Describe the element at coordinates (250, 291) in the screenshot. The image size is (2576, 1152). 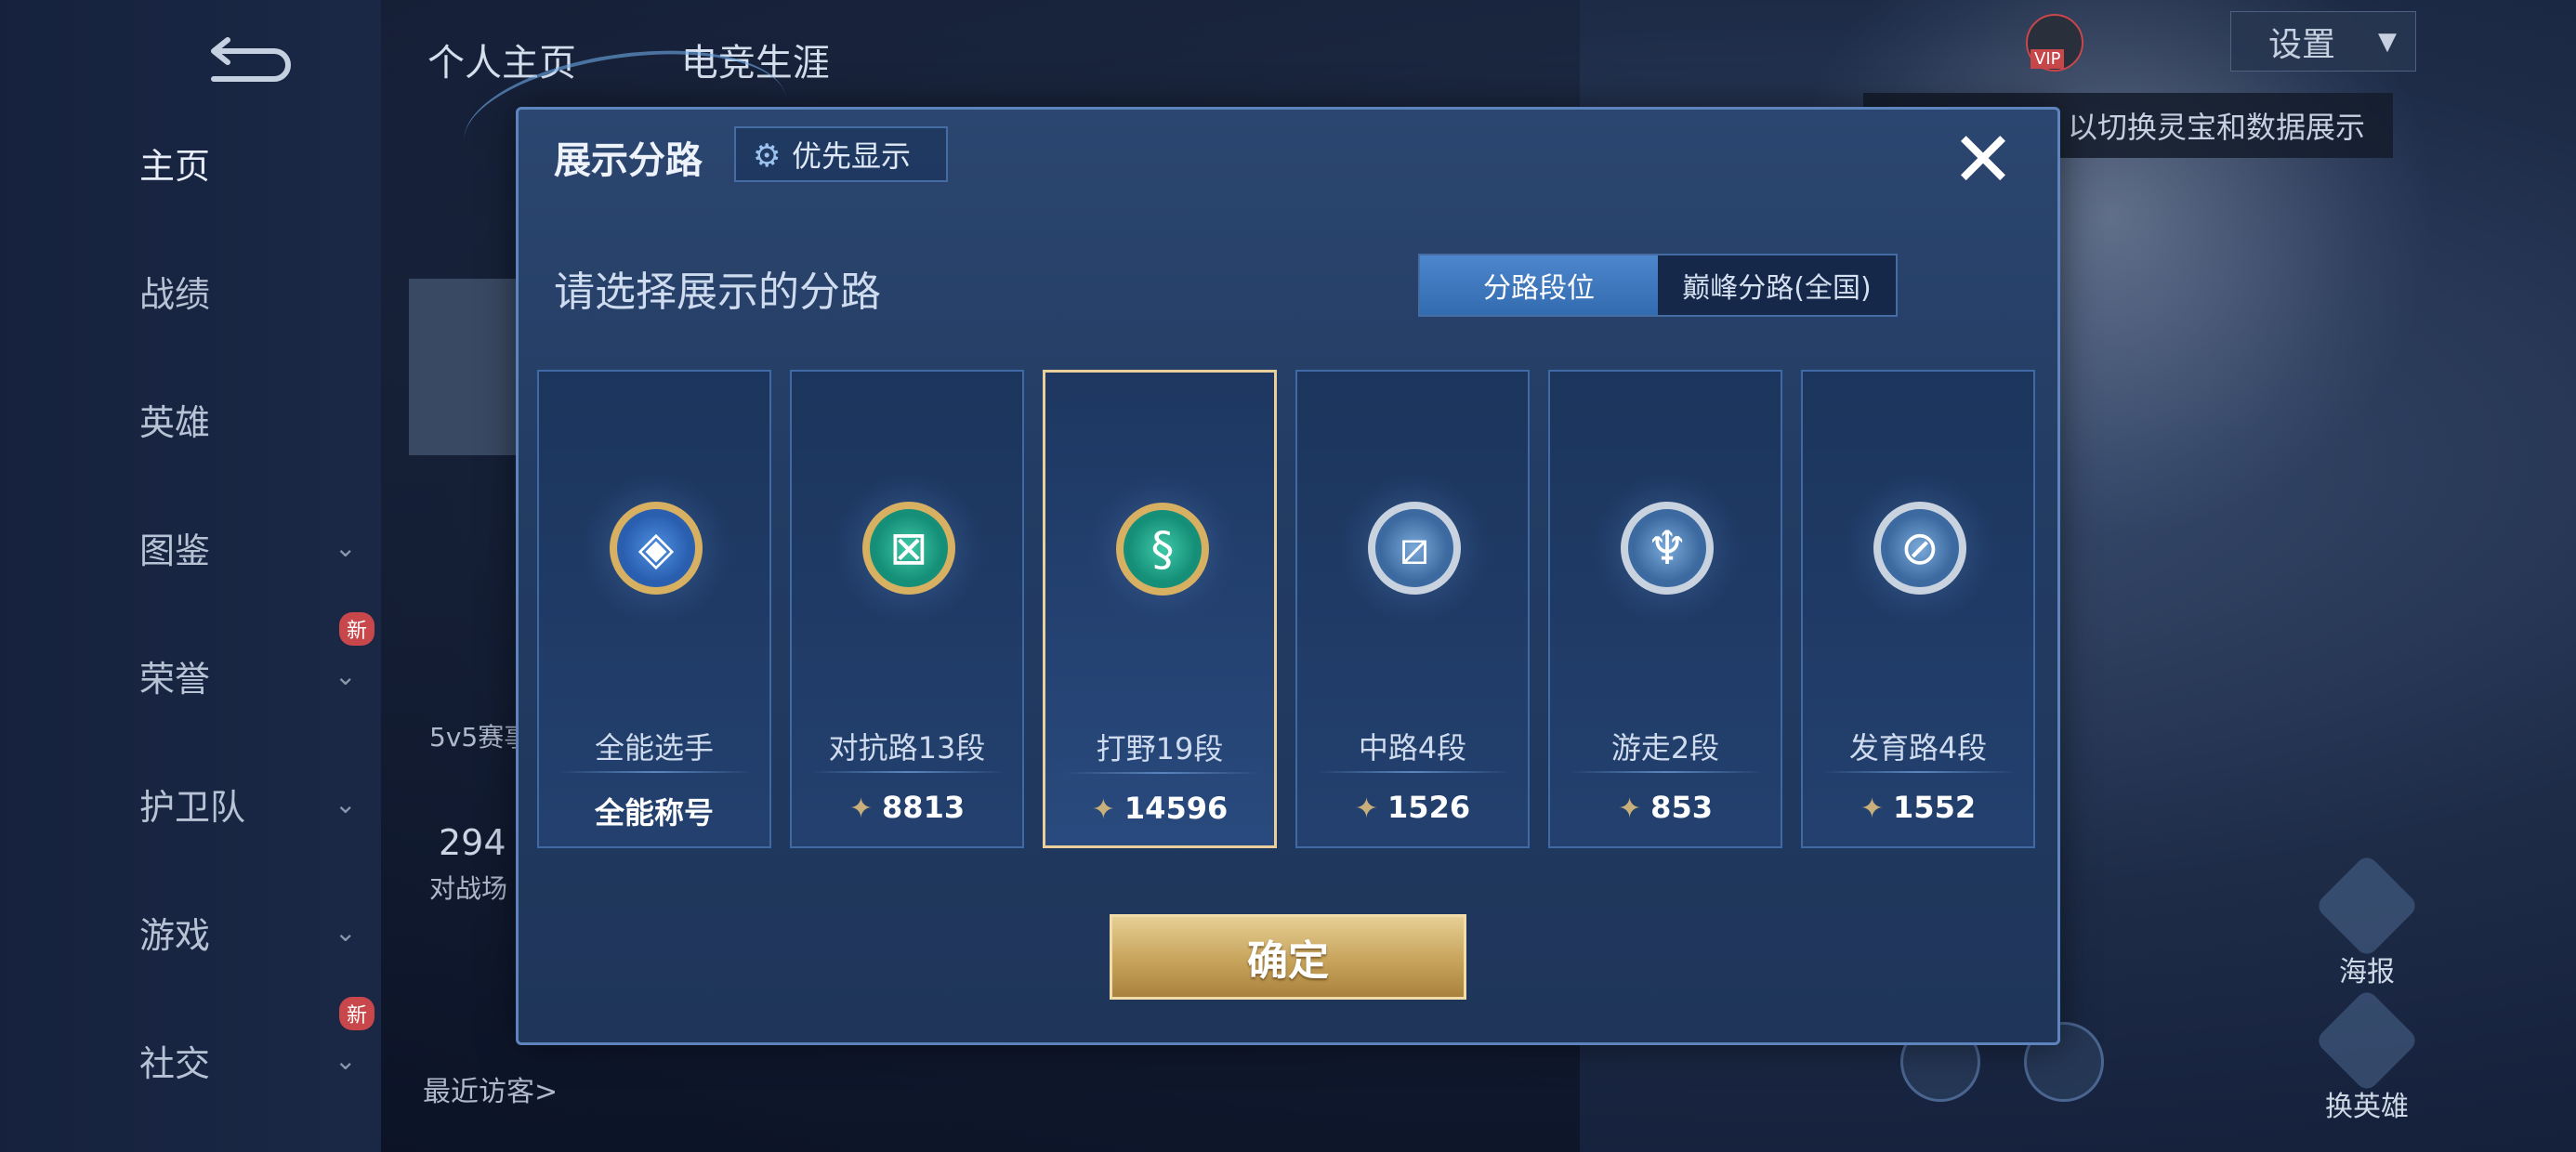
I see `sidebar-item: 战绩` at that location.